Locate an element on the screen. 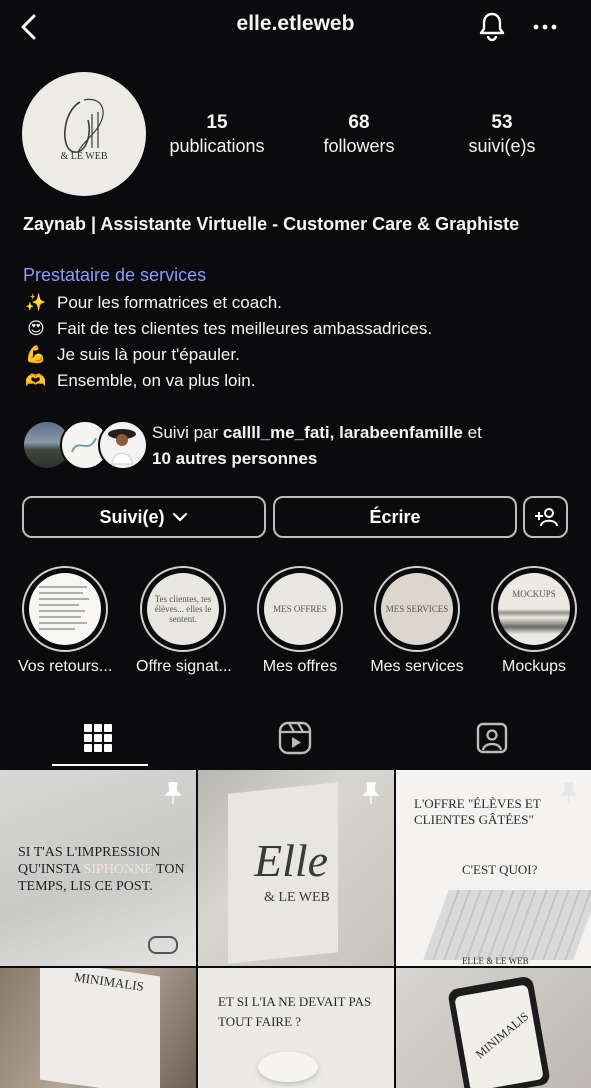  post-keyboard-image is located at coordinates (507, 925).